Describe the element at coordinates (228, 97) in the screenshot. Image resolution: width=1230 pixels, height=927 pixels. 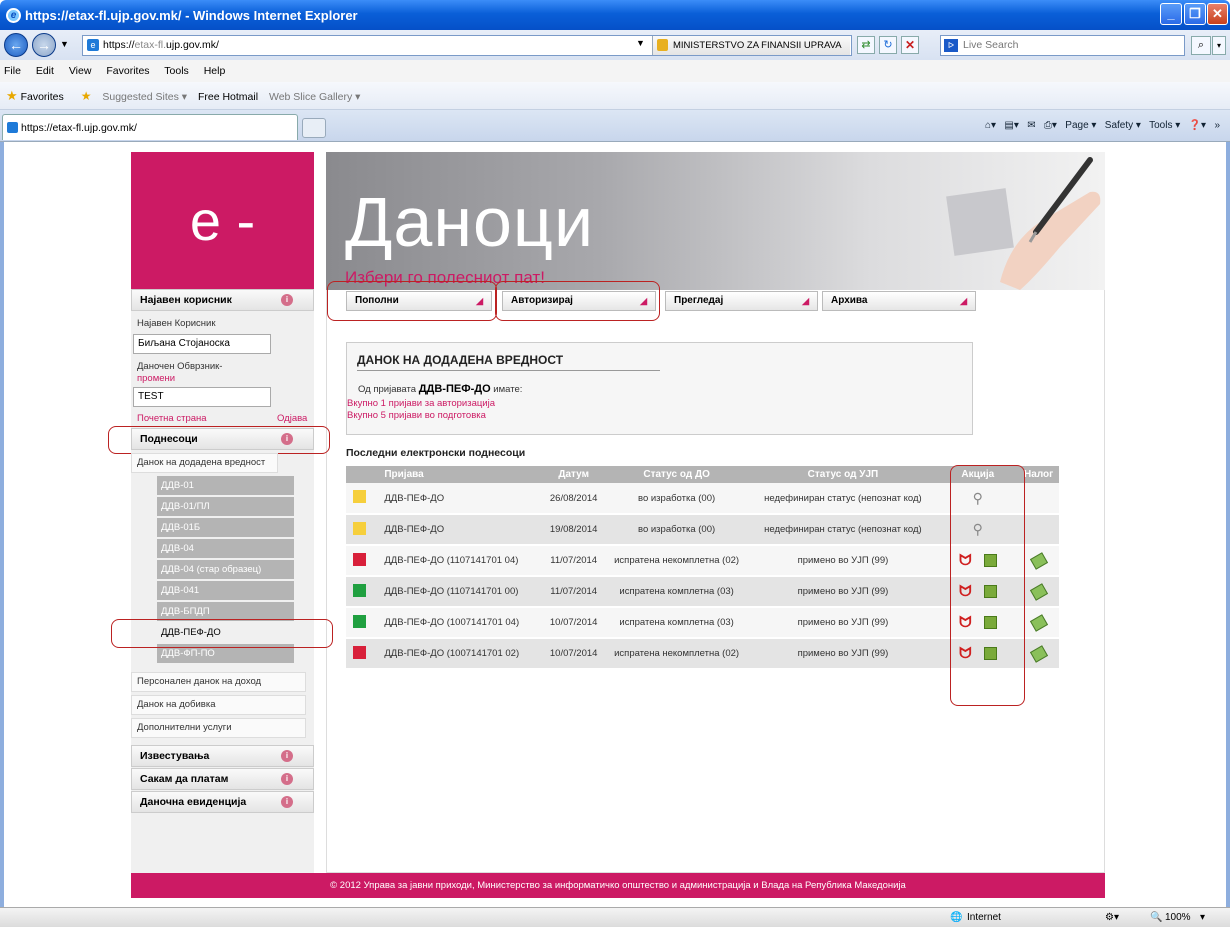
I see `fav-free-hotmail: Free Hotmail` at that location.